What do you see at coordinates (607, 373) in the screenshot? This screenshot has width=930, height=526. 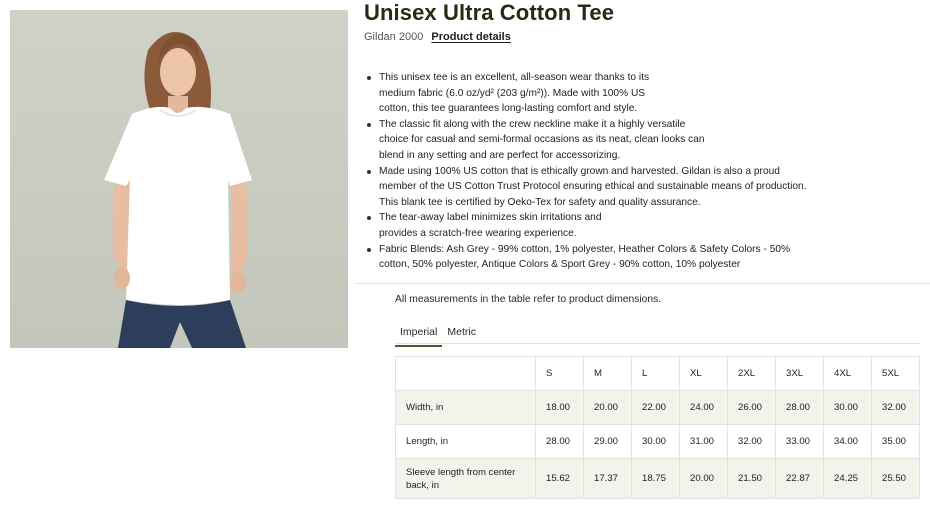 I see `table-header-size: M` at bounding box center [607, 373].